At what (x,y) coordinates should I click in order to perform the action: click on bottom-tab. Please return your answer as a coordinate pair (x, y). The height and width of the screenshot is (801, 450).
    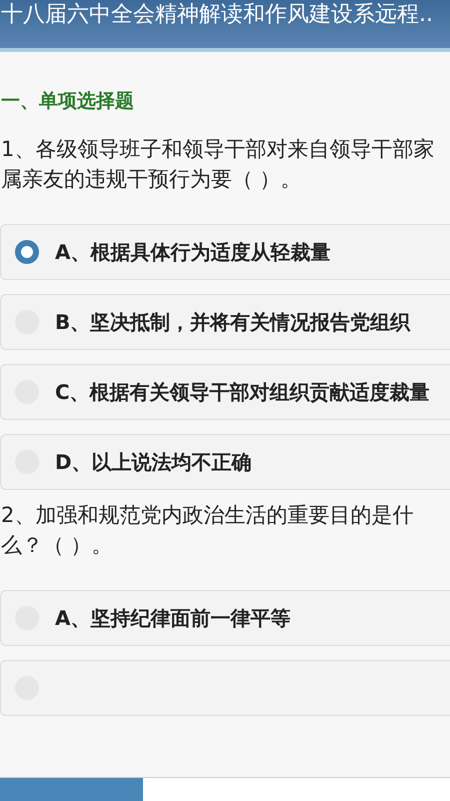
    Looking at the image, I should click on (71, 789).